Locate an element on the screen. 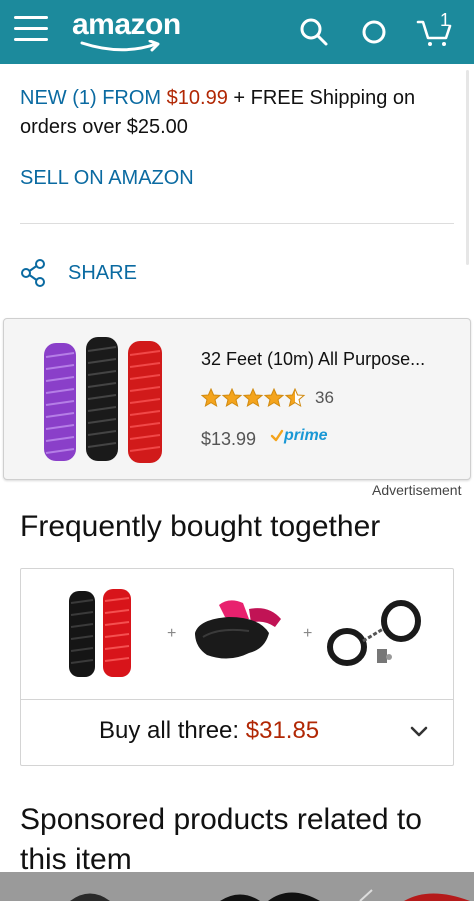 The image size is (474, 901). black-rope is located at coordinates (102, 399).